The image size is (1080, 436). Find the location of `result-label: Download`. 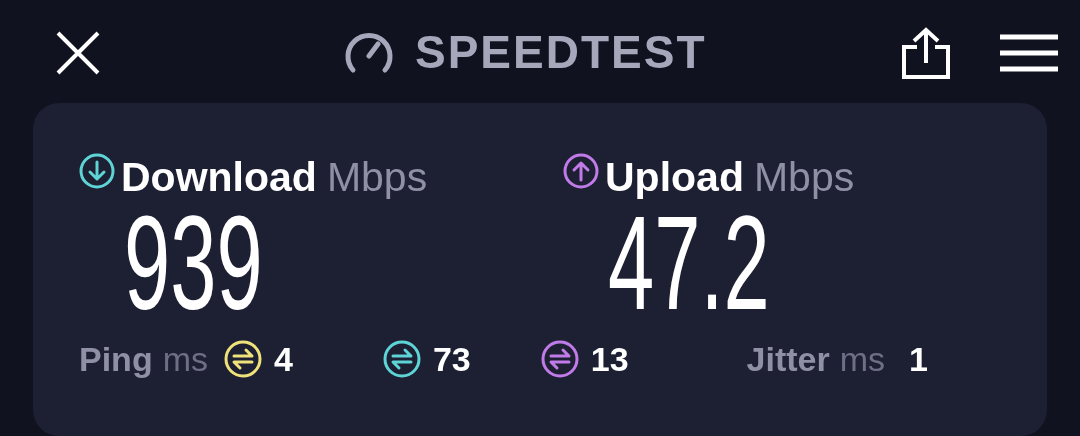

result-label: Download is located at coordinates (219, 177).